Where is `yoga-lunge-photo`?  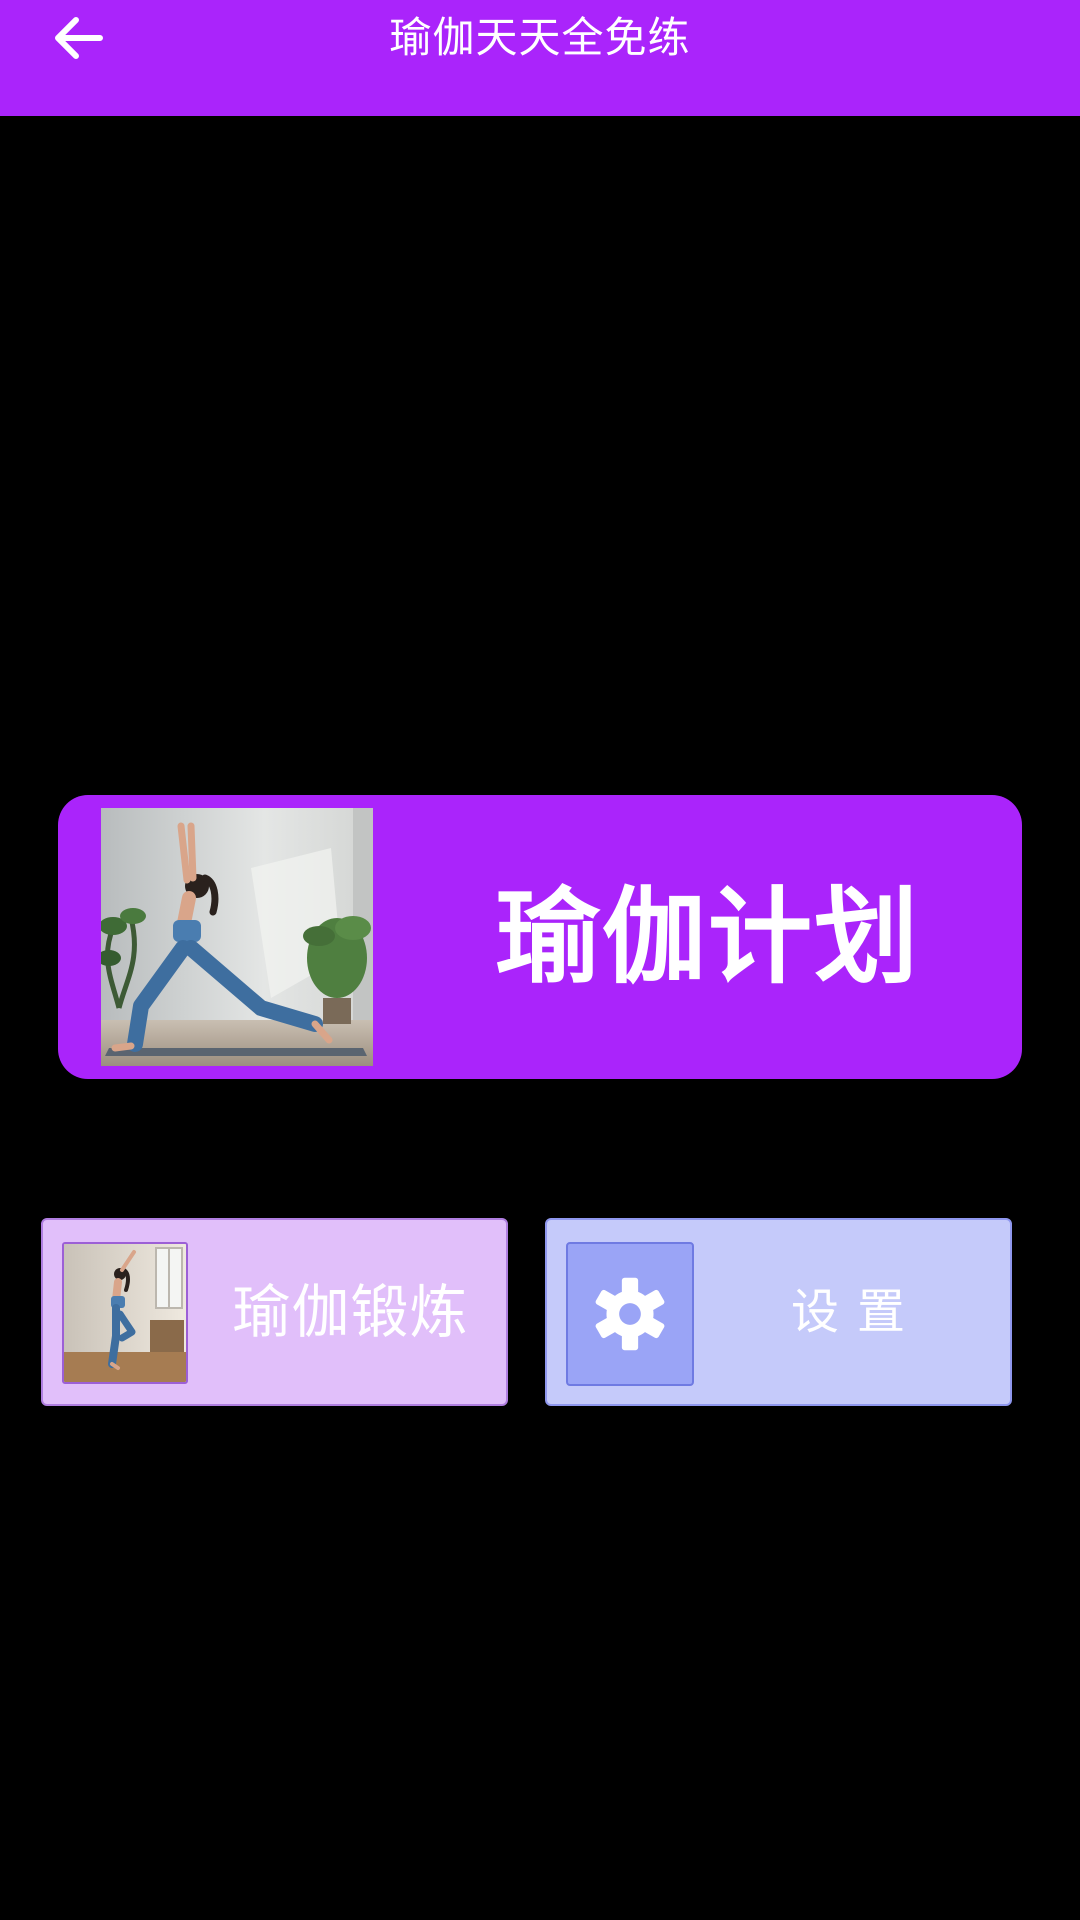
yoga-lunge-photo is located at coordinates (237, 937).